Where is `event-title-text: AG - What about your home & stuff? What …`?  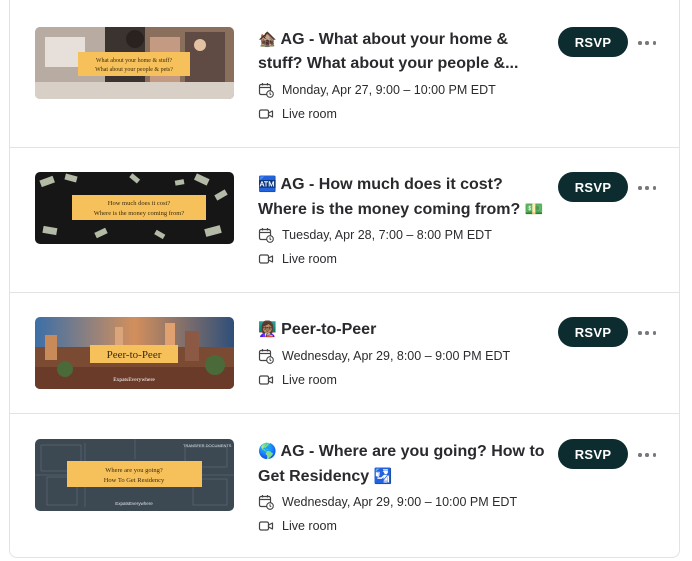 event-title-text: AG - What about your home & stuff? What … is located at coordinates (388, 51).